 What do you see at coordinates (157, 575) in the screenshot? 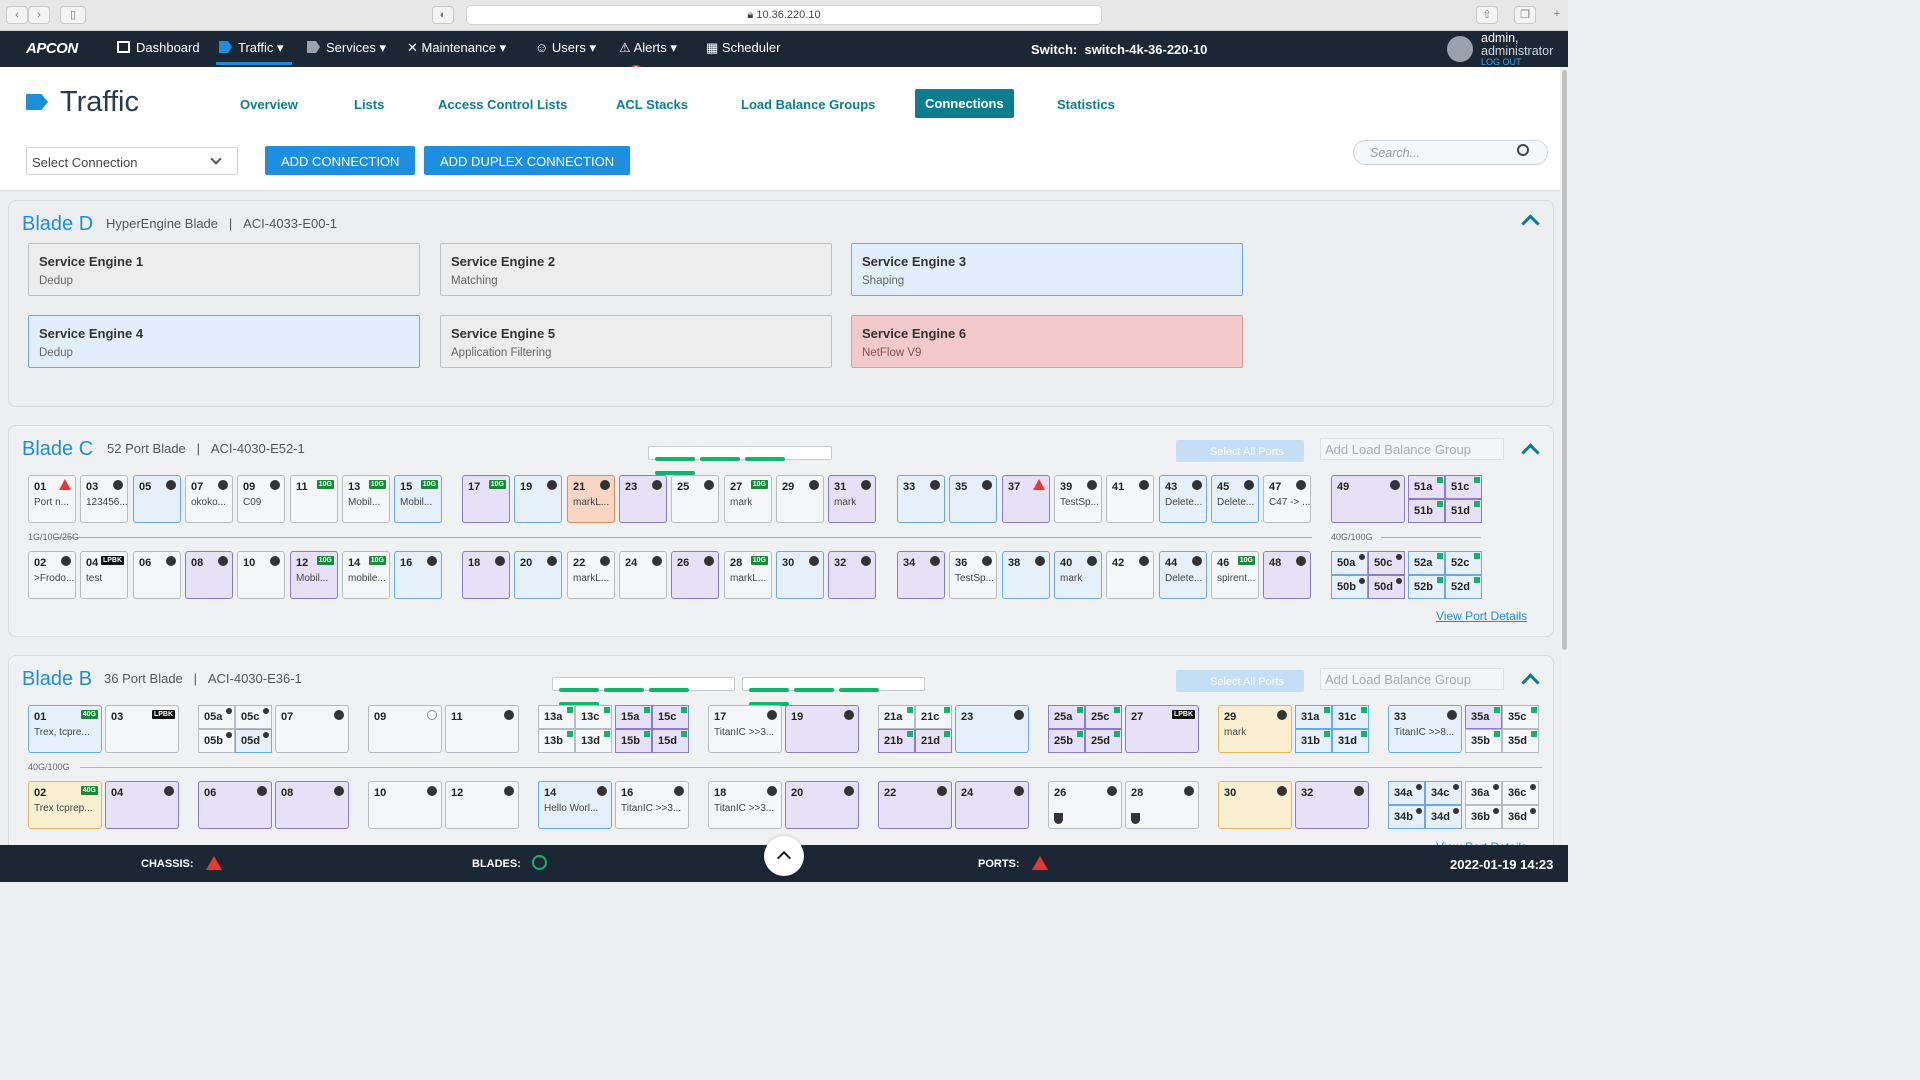
I see `port-tile: 06` at bounding box center [157, 575].